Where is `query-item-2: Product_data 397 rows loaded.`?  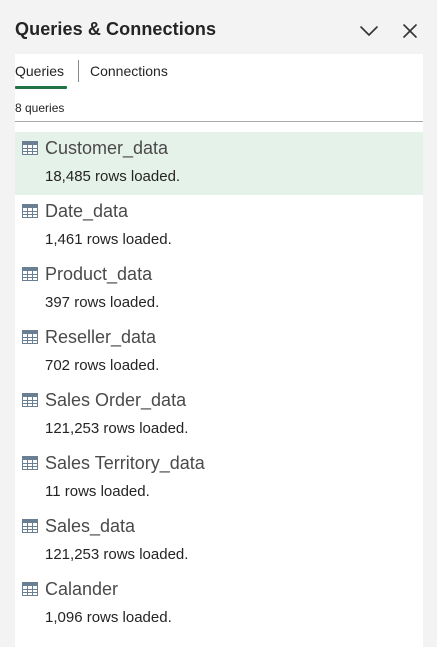 query-item-2: Product_data 397 rows loaded. is located at coordinates (219, 289).